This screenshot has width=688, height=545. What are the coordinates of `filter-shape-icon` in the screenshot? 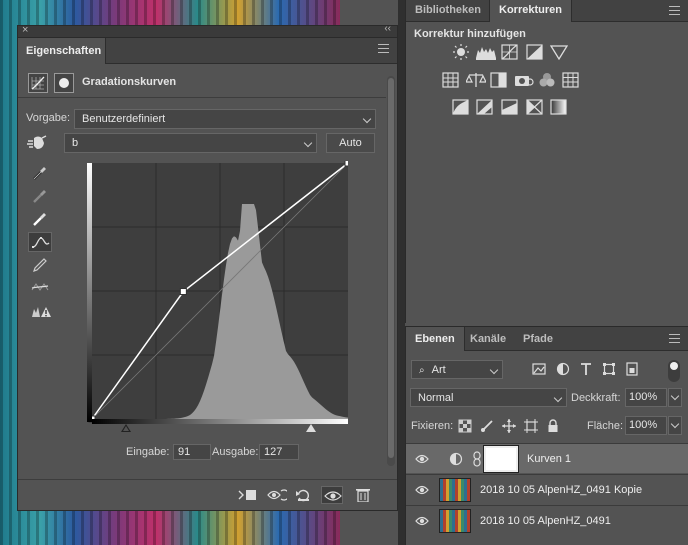 It's located at (609, 369).